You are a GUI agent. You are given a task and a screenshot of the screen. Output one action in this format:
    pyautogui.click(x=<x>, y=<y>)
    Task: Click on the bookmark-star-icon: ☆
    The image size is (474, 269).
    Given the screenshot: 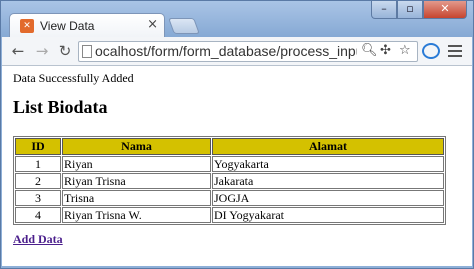 What is the action you would take?
    pyautogui.click(x=405, y=50)
    